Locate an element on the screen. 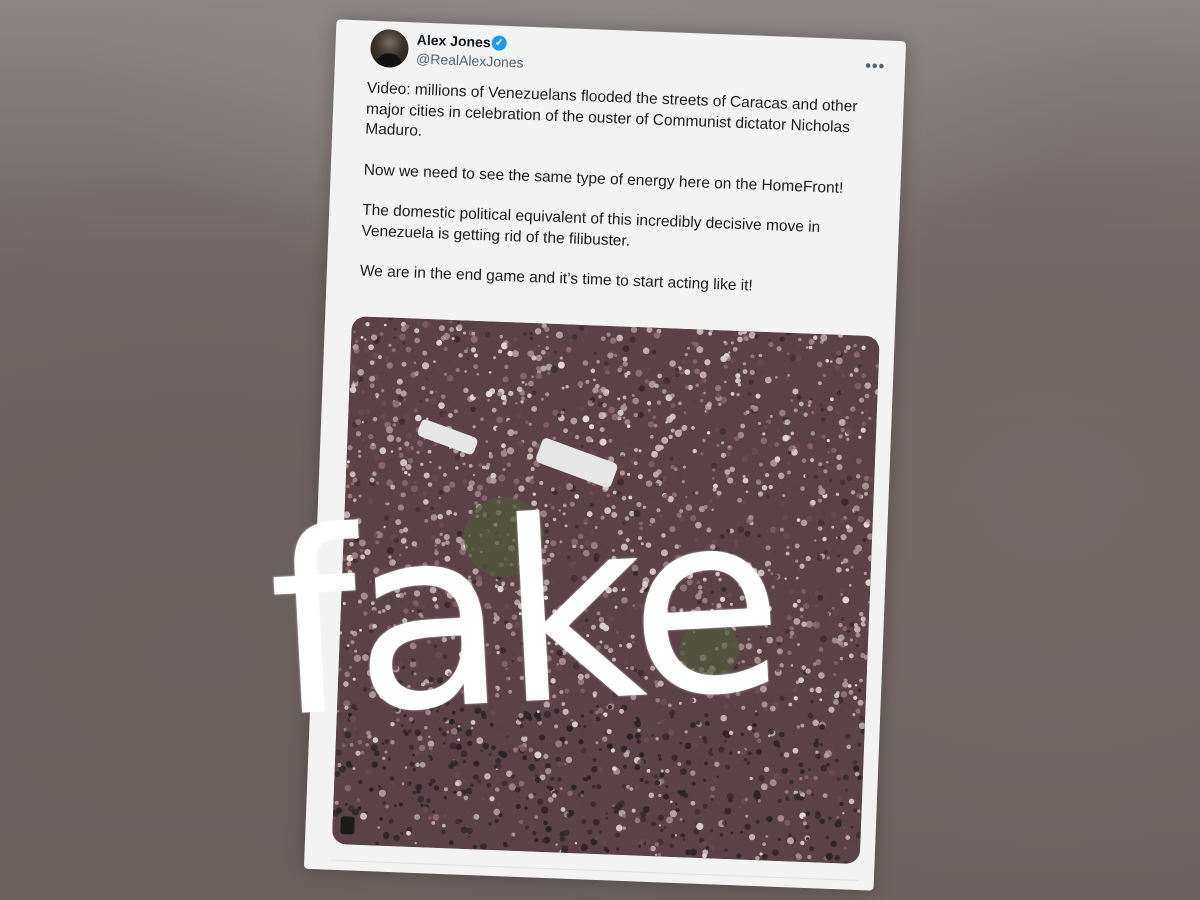 Image resolution: width=1200 pixels, height=900 pixels. author-handle: @RealAlexJones is located at coordinates (470, 60).